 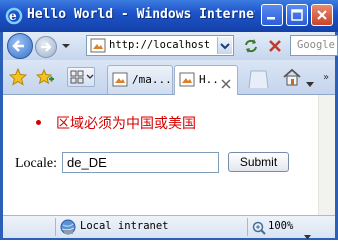 I want to click on zoom-icon, so click(x=259, y=227).